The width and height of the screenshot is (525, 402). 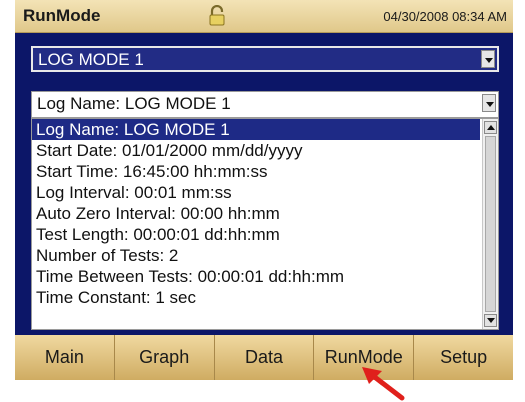 What do you see at coordinates (445, 16) in the screenshot?
I see `datetime-display: 04/30/2008 08:34 AM` at bounding box center [445, 16].